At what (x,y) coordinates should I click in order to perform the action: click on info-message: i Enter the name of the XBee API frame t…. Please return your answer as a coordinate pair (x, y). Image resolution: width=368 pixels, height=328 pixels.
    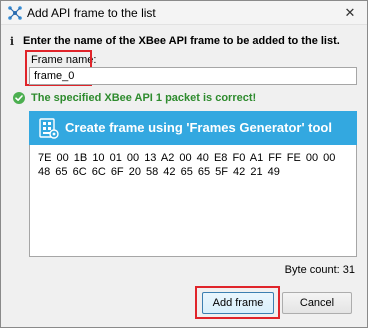
    Looking at the image, I should click on (184, 42).